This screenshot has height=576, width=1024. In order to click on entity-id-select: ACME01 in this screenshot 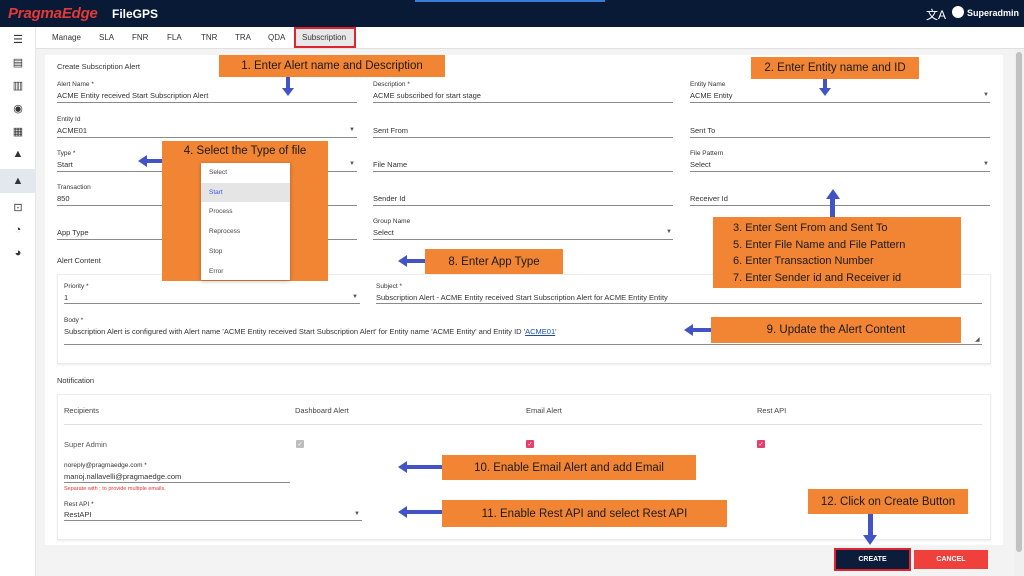, I will do `click(72, 130)`.